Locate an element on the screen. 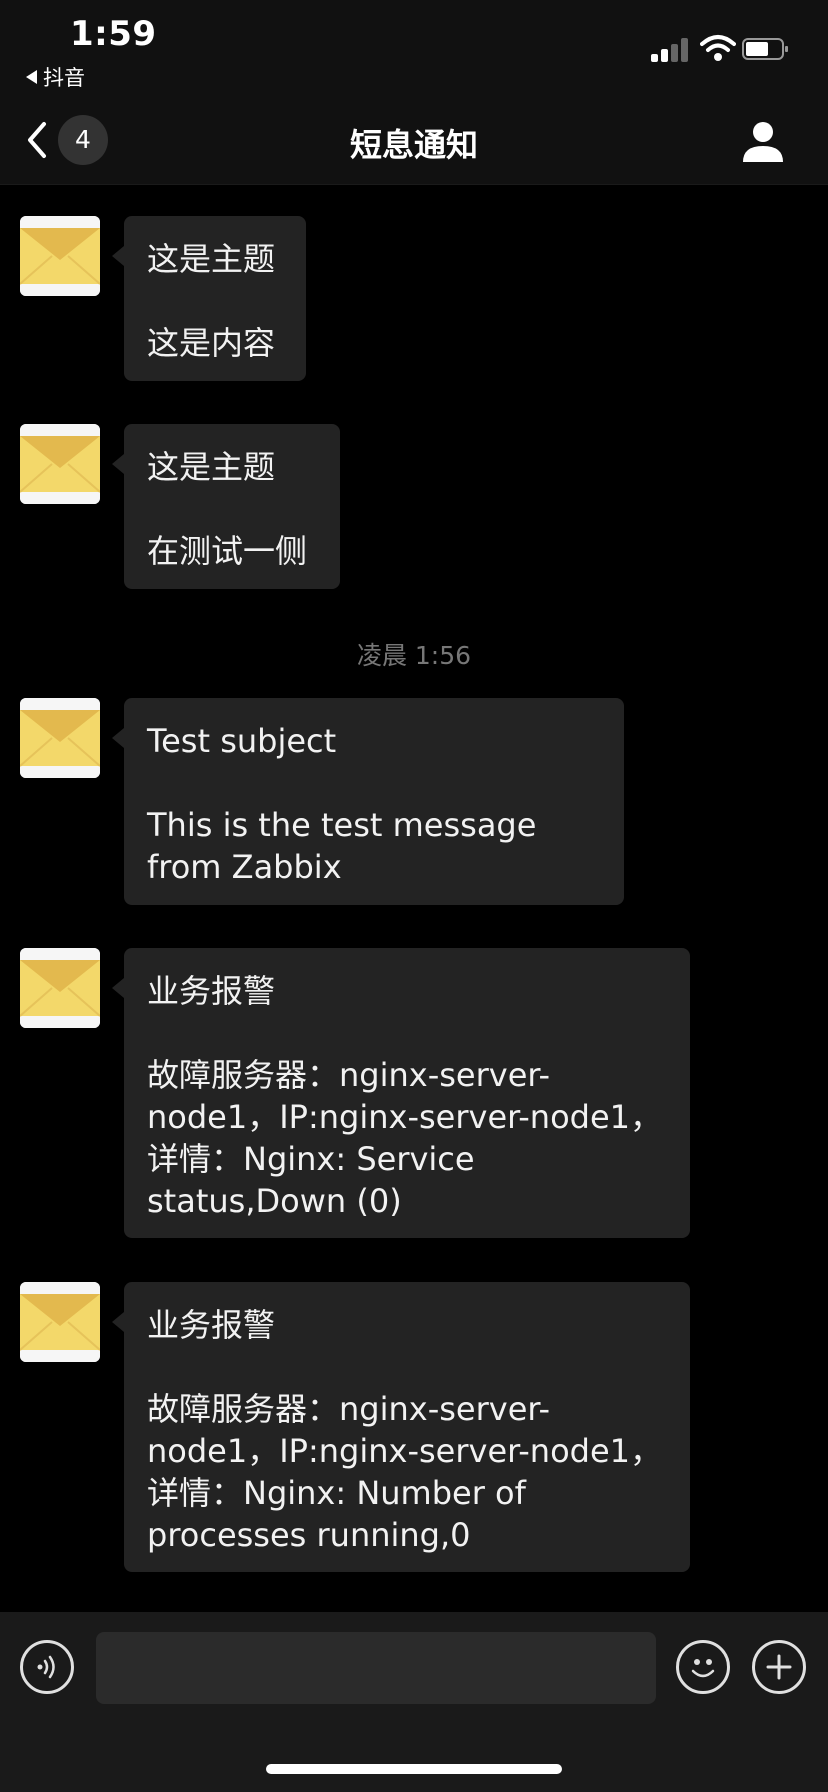 This screenshot has width=828, height=1792. home-indicator is located at coordinates (414, 1769).